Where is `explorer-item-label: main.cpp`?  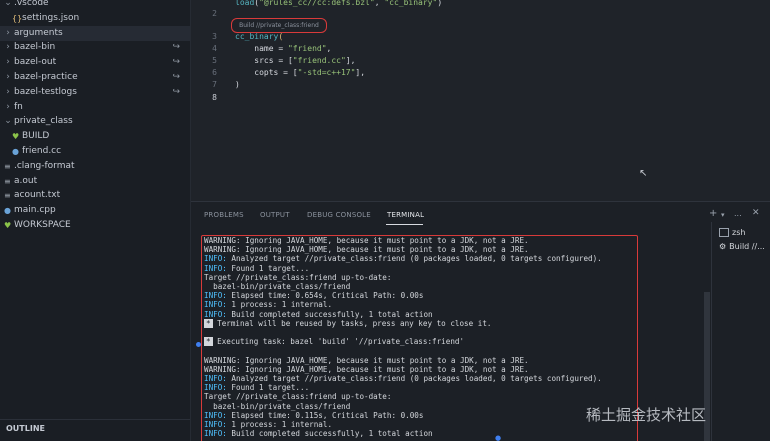
explorer-item-label: main.cpp is located at coordinates (35, 210).